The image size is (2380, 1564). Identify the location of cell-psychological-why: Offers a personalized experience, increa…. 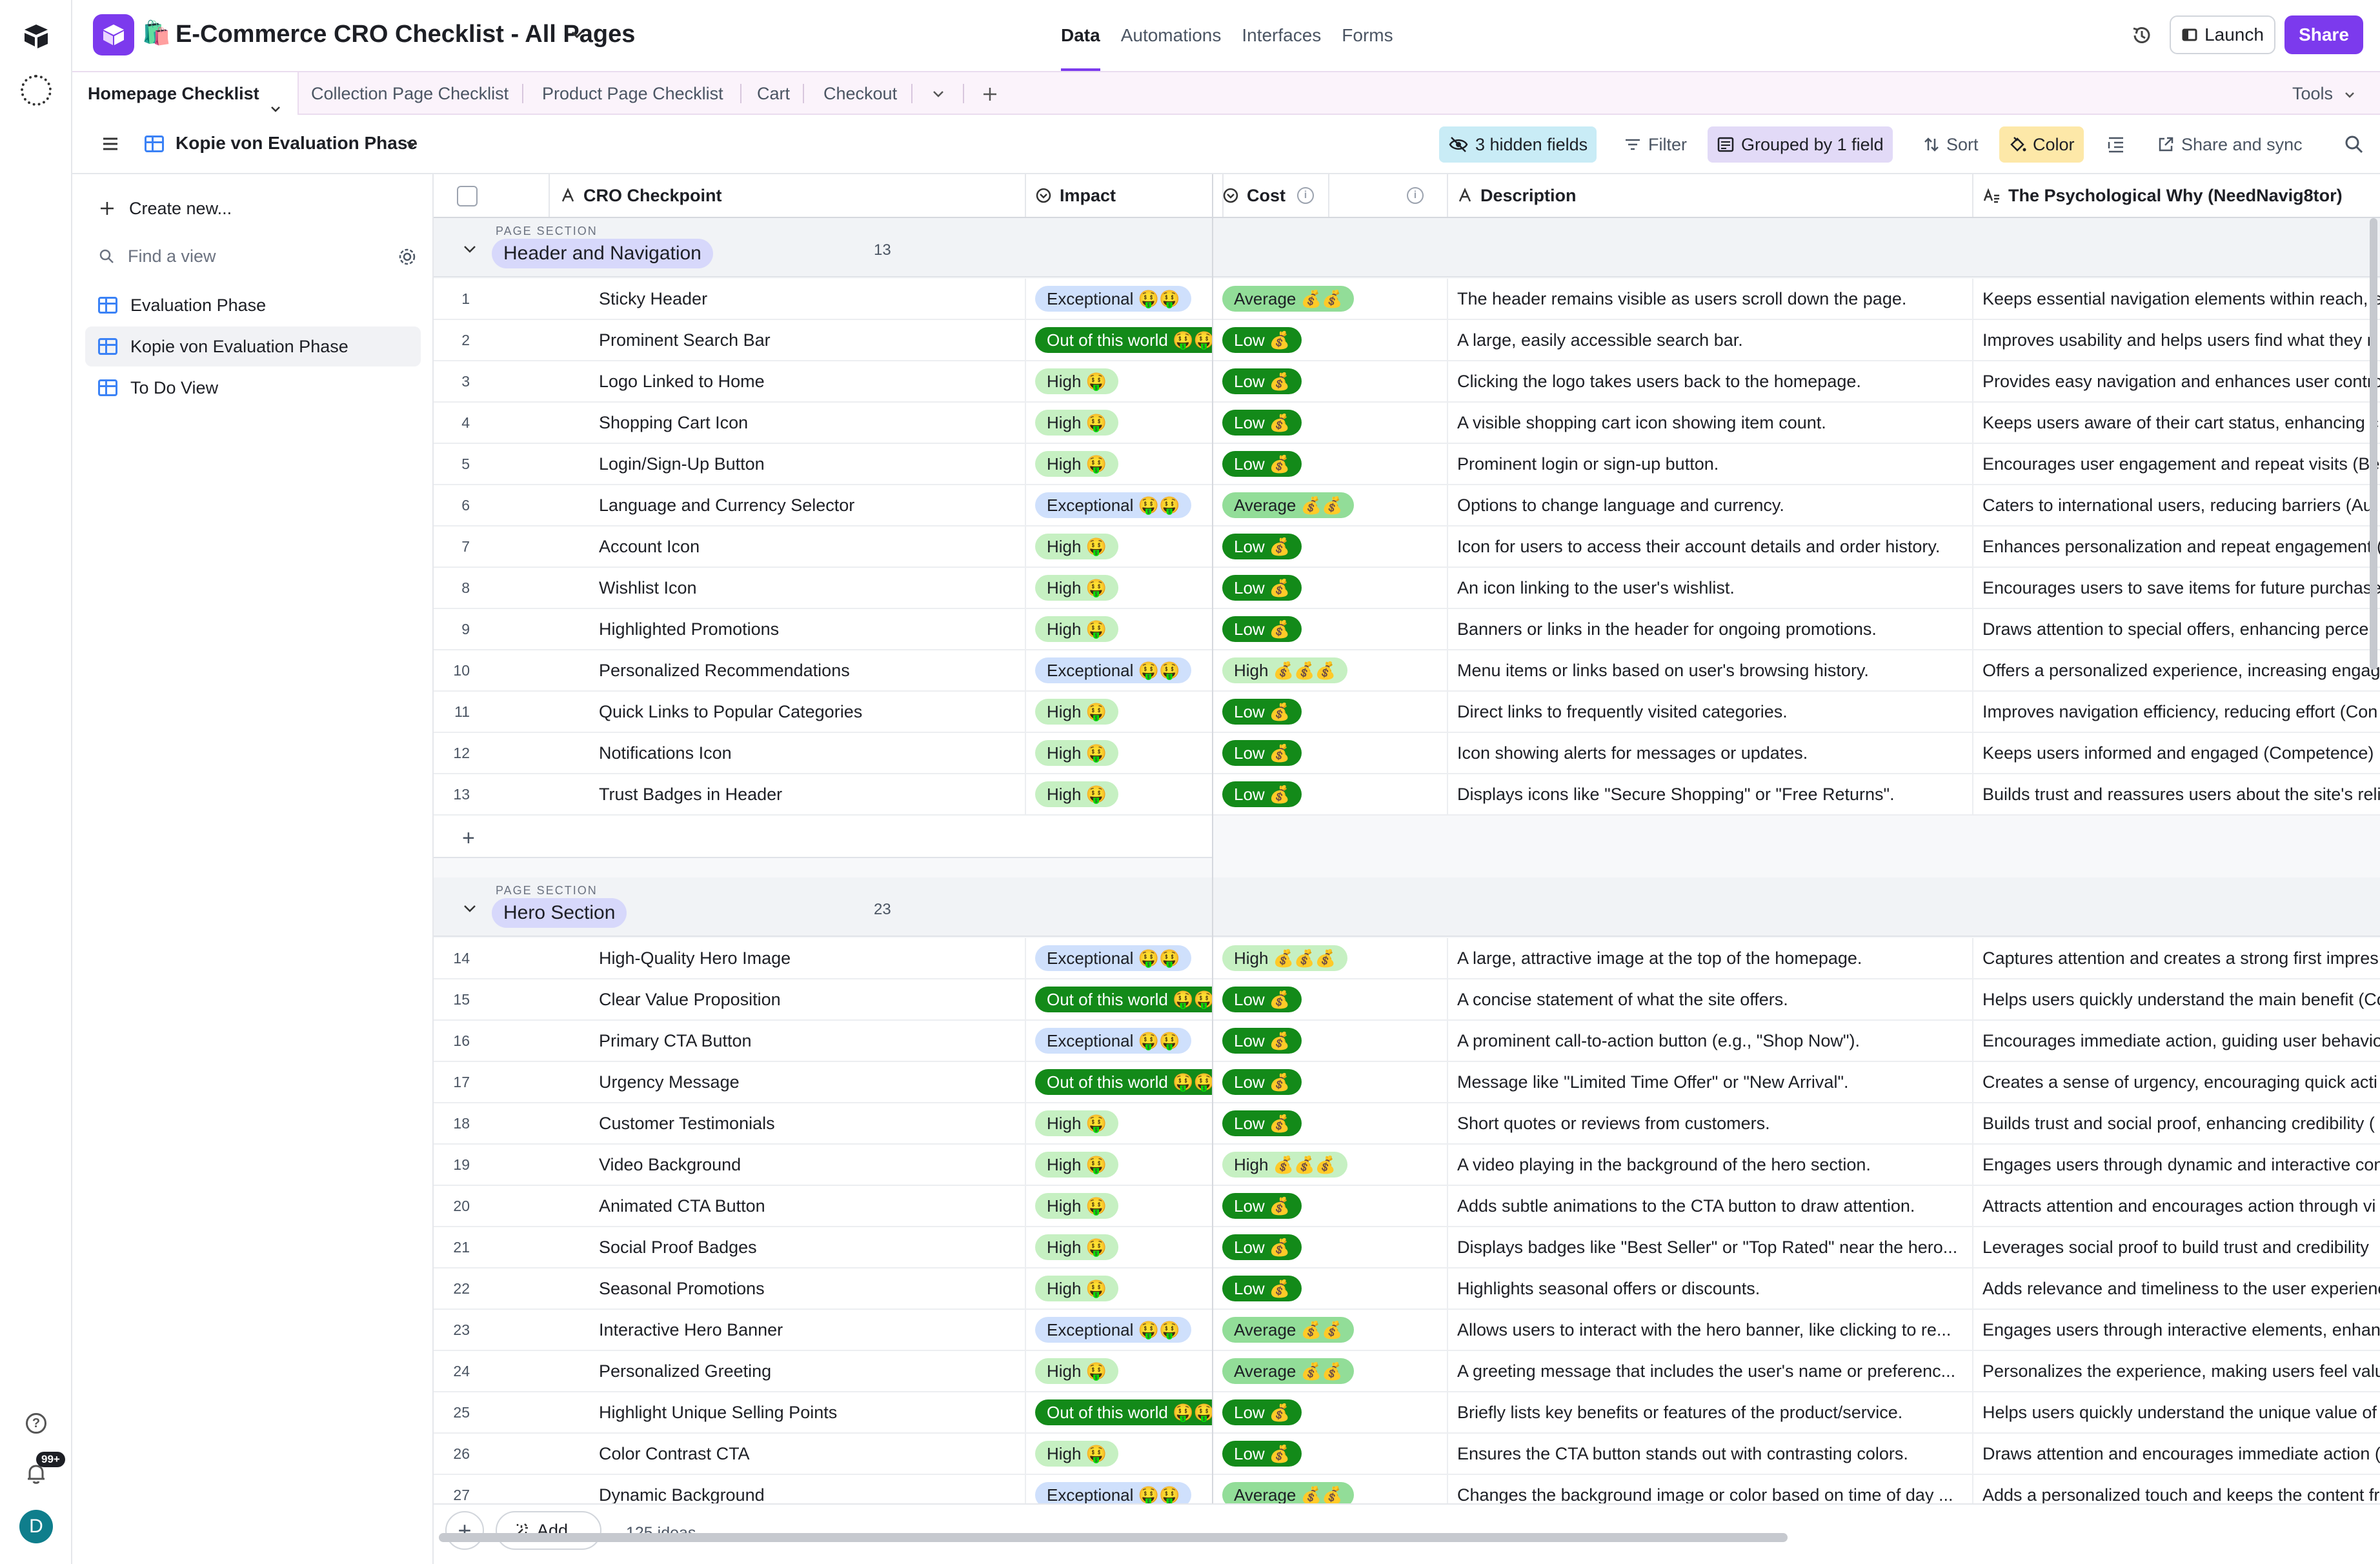
(2176, 670).